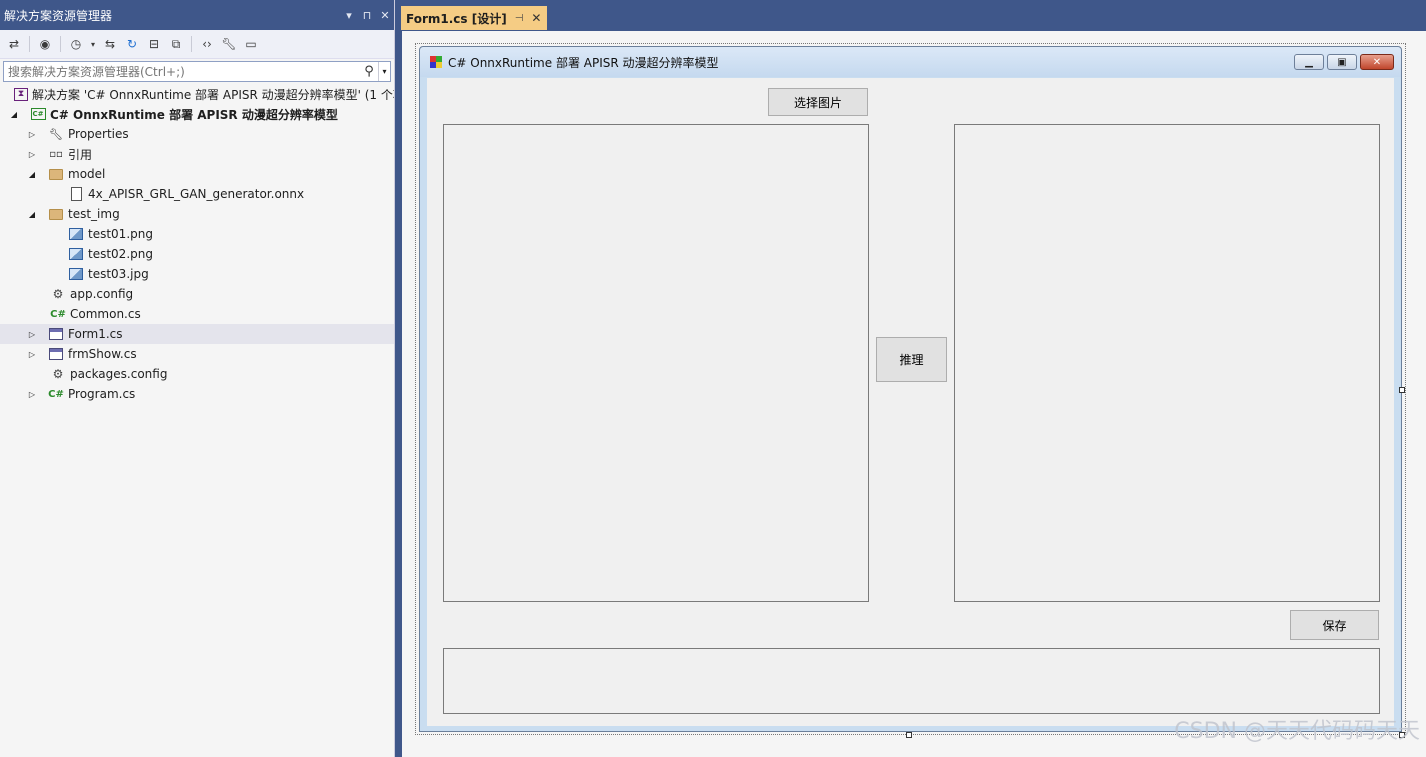 This screenshot has width=1426, height=757. What do you see at coordinates (76, 44) in the screenshot?
I see `pending-changes-icon: ◷` at bounding box center [76, 44].